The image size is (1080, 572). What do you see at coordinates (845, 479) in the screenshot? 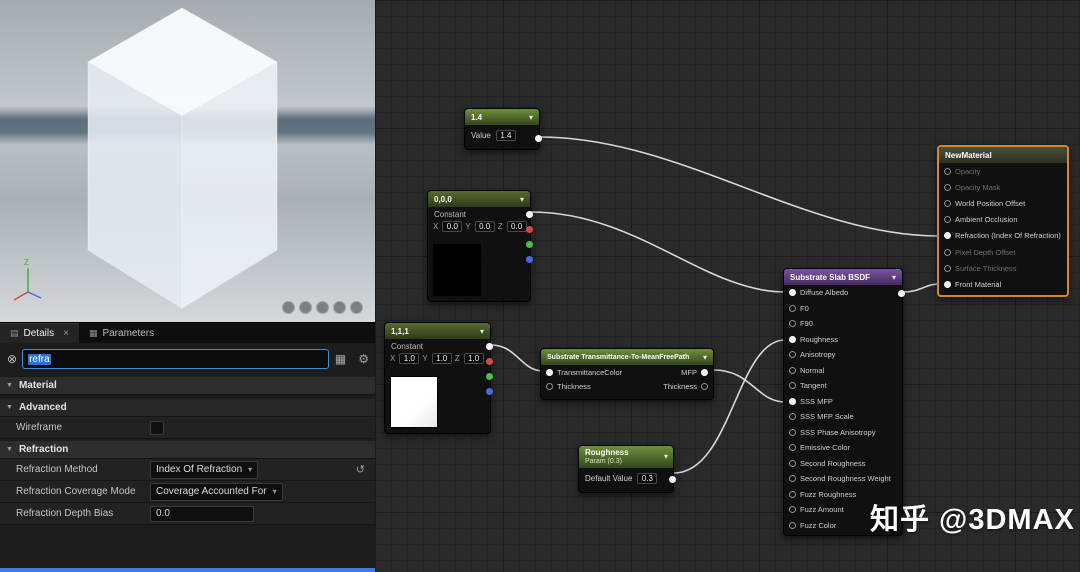
I see `pin-label: Second Roughness Weight` at bounding box center [845, 479].